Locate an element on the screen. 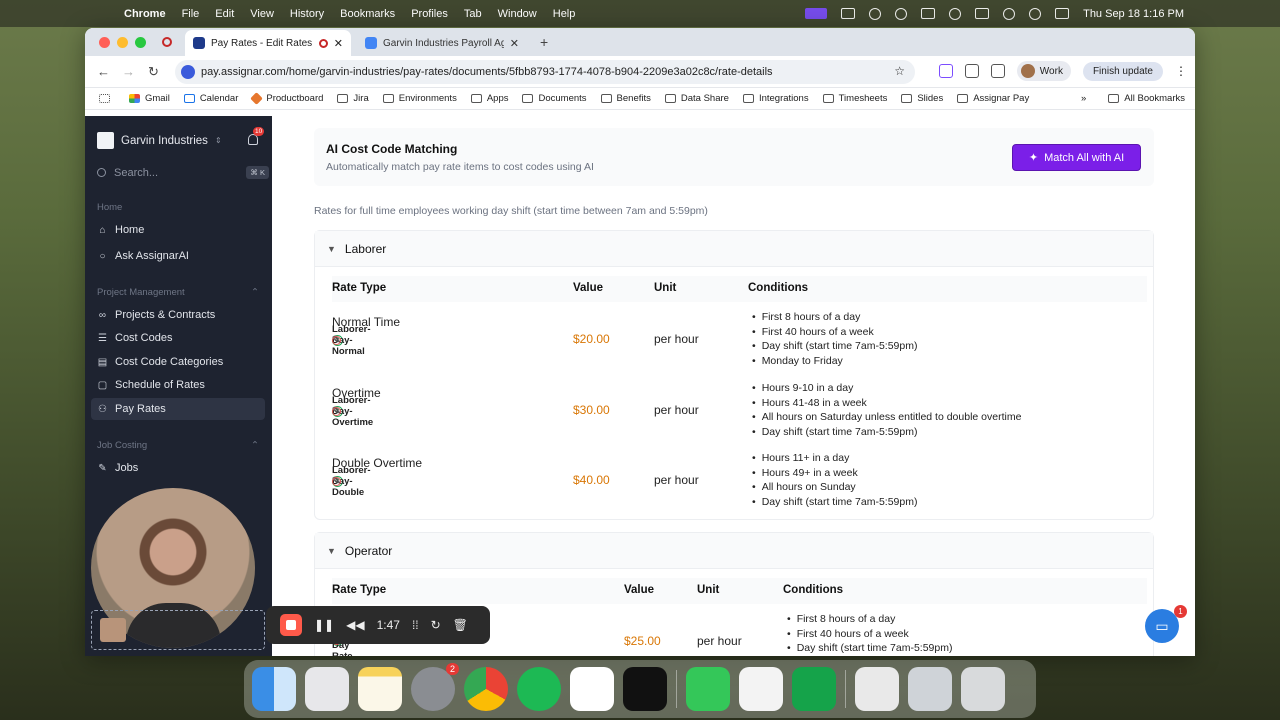  sidebar-item-jobs: ✎ Jobs is located at coordinates (178, 468).